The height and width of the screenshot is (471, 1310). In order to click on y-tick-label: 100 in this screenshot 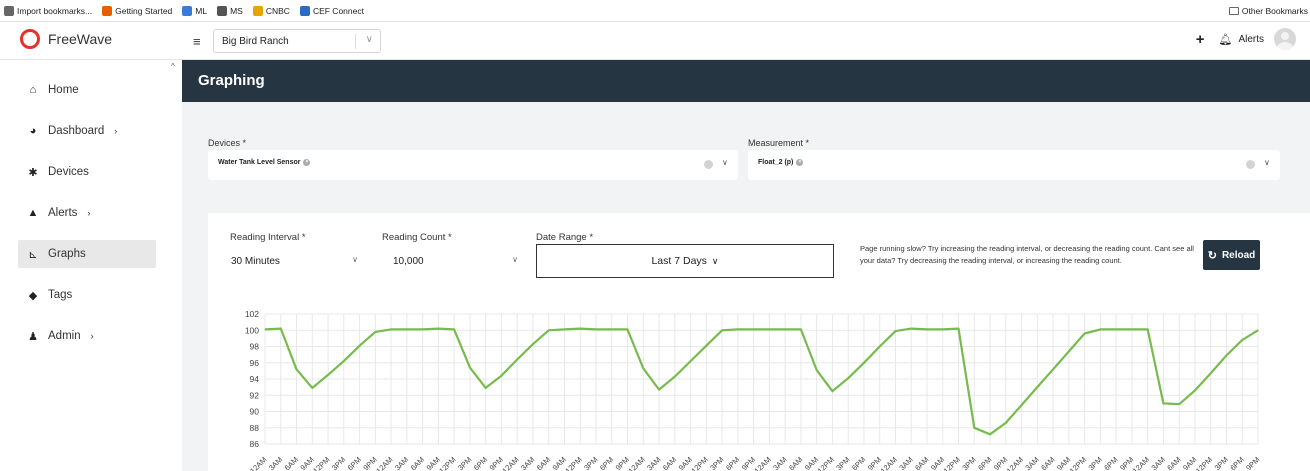, I will do `click(252, 330)`.